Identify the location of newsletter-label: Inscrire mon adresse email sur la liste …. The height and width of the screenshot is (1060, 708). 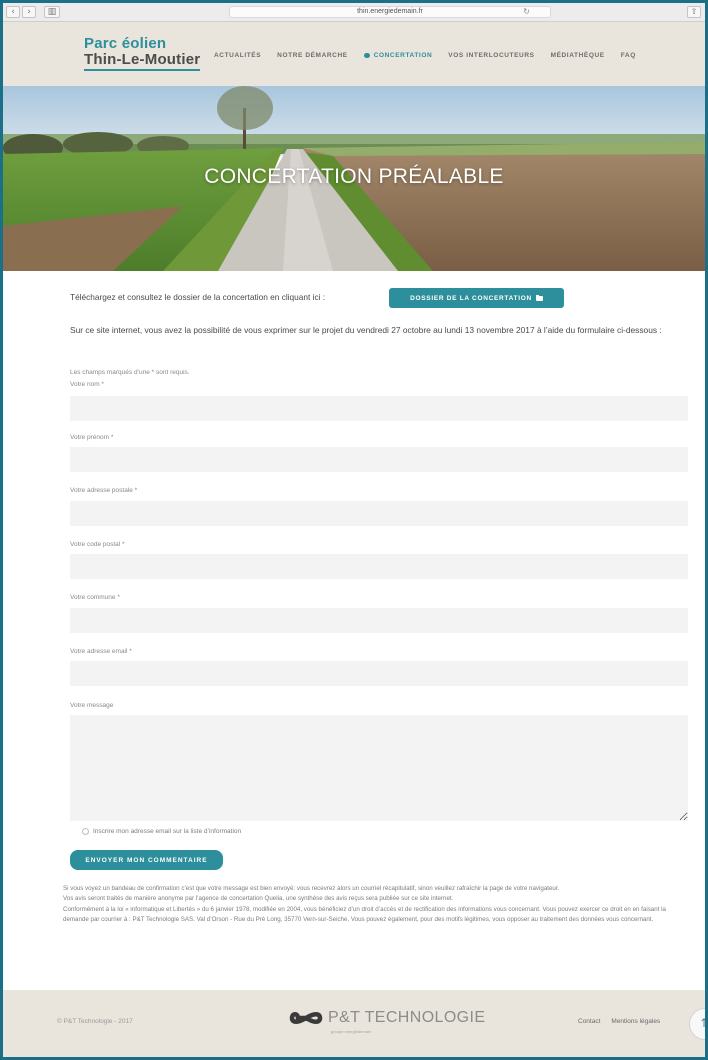
(167, 831).